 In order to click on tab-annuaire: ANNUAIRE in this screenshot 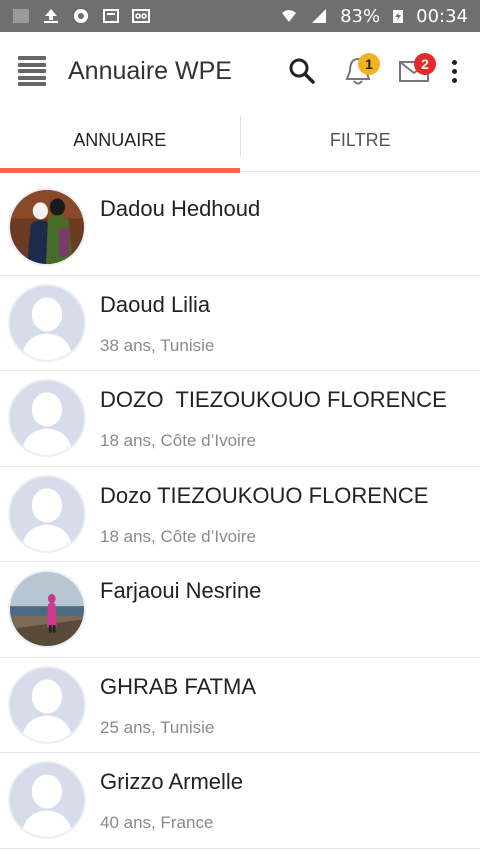, I will do `click(120, 141)`.